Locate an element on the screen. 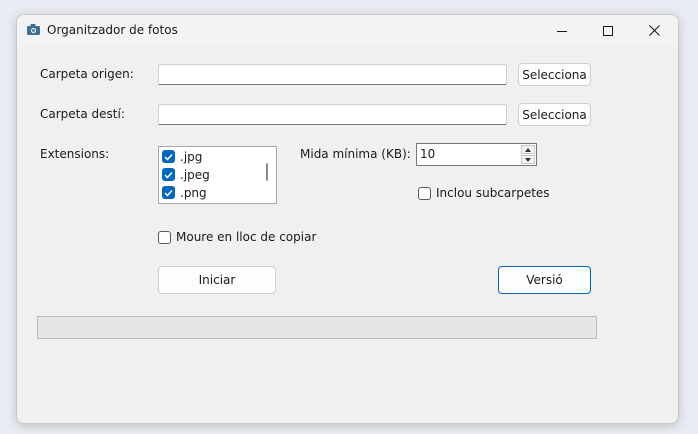 The height and width of the screenshot is (434, 698). list-item: .png is located at coordinates (184, 192).